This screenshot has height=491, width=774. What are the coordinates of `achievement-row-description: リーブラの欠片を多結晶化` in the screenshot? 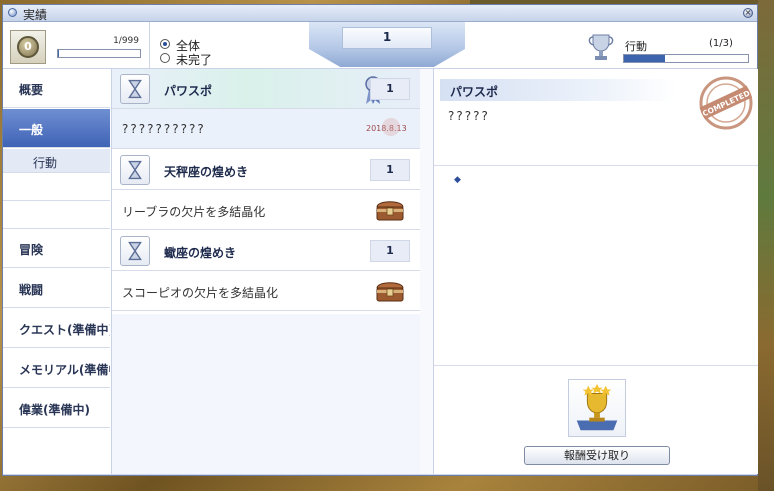 It's located at (266, 210).